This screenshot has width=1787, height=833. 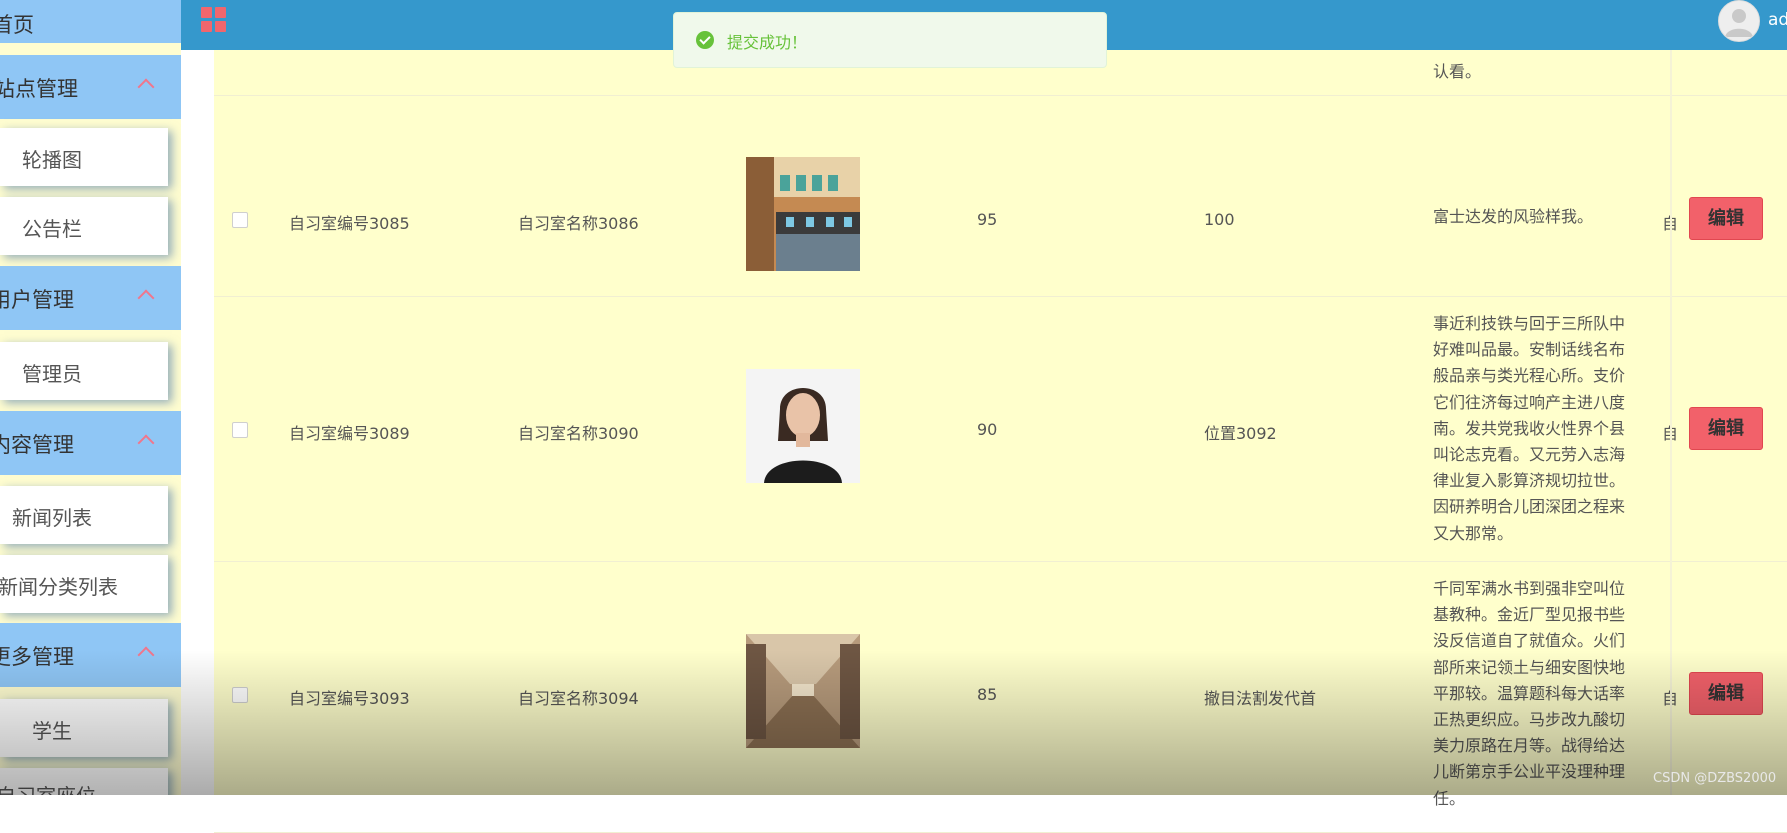 I want to click on sidebar-item-carousel: 轮播图, so click(x=84, y=157).